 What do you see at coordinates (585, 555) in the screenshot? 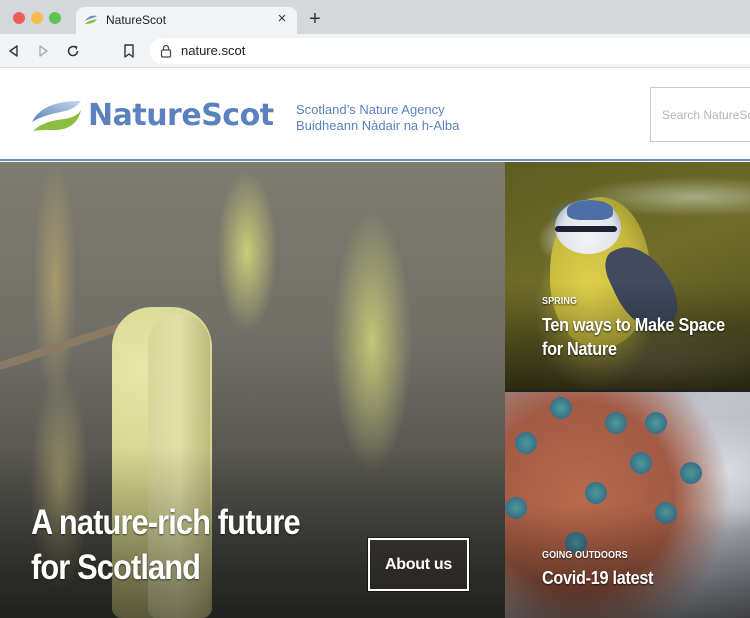
I see `card-kicker: GOING OUTDOORS` at bounding box center [585, 555].